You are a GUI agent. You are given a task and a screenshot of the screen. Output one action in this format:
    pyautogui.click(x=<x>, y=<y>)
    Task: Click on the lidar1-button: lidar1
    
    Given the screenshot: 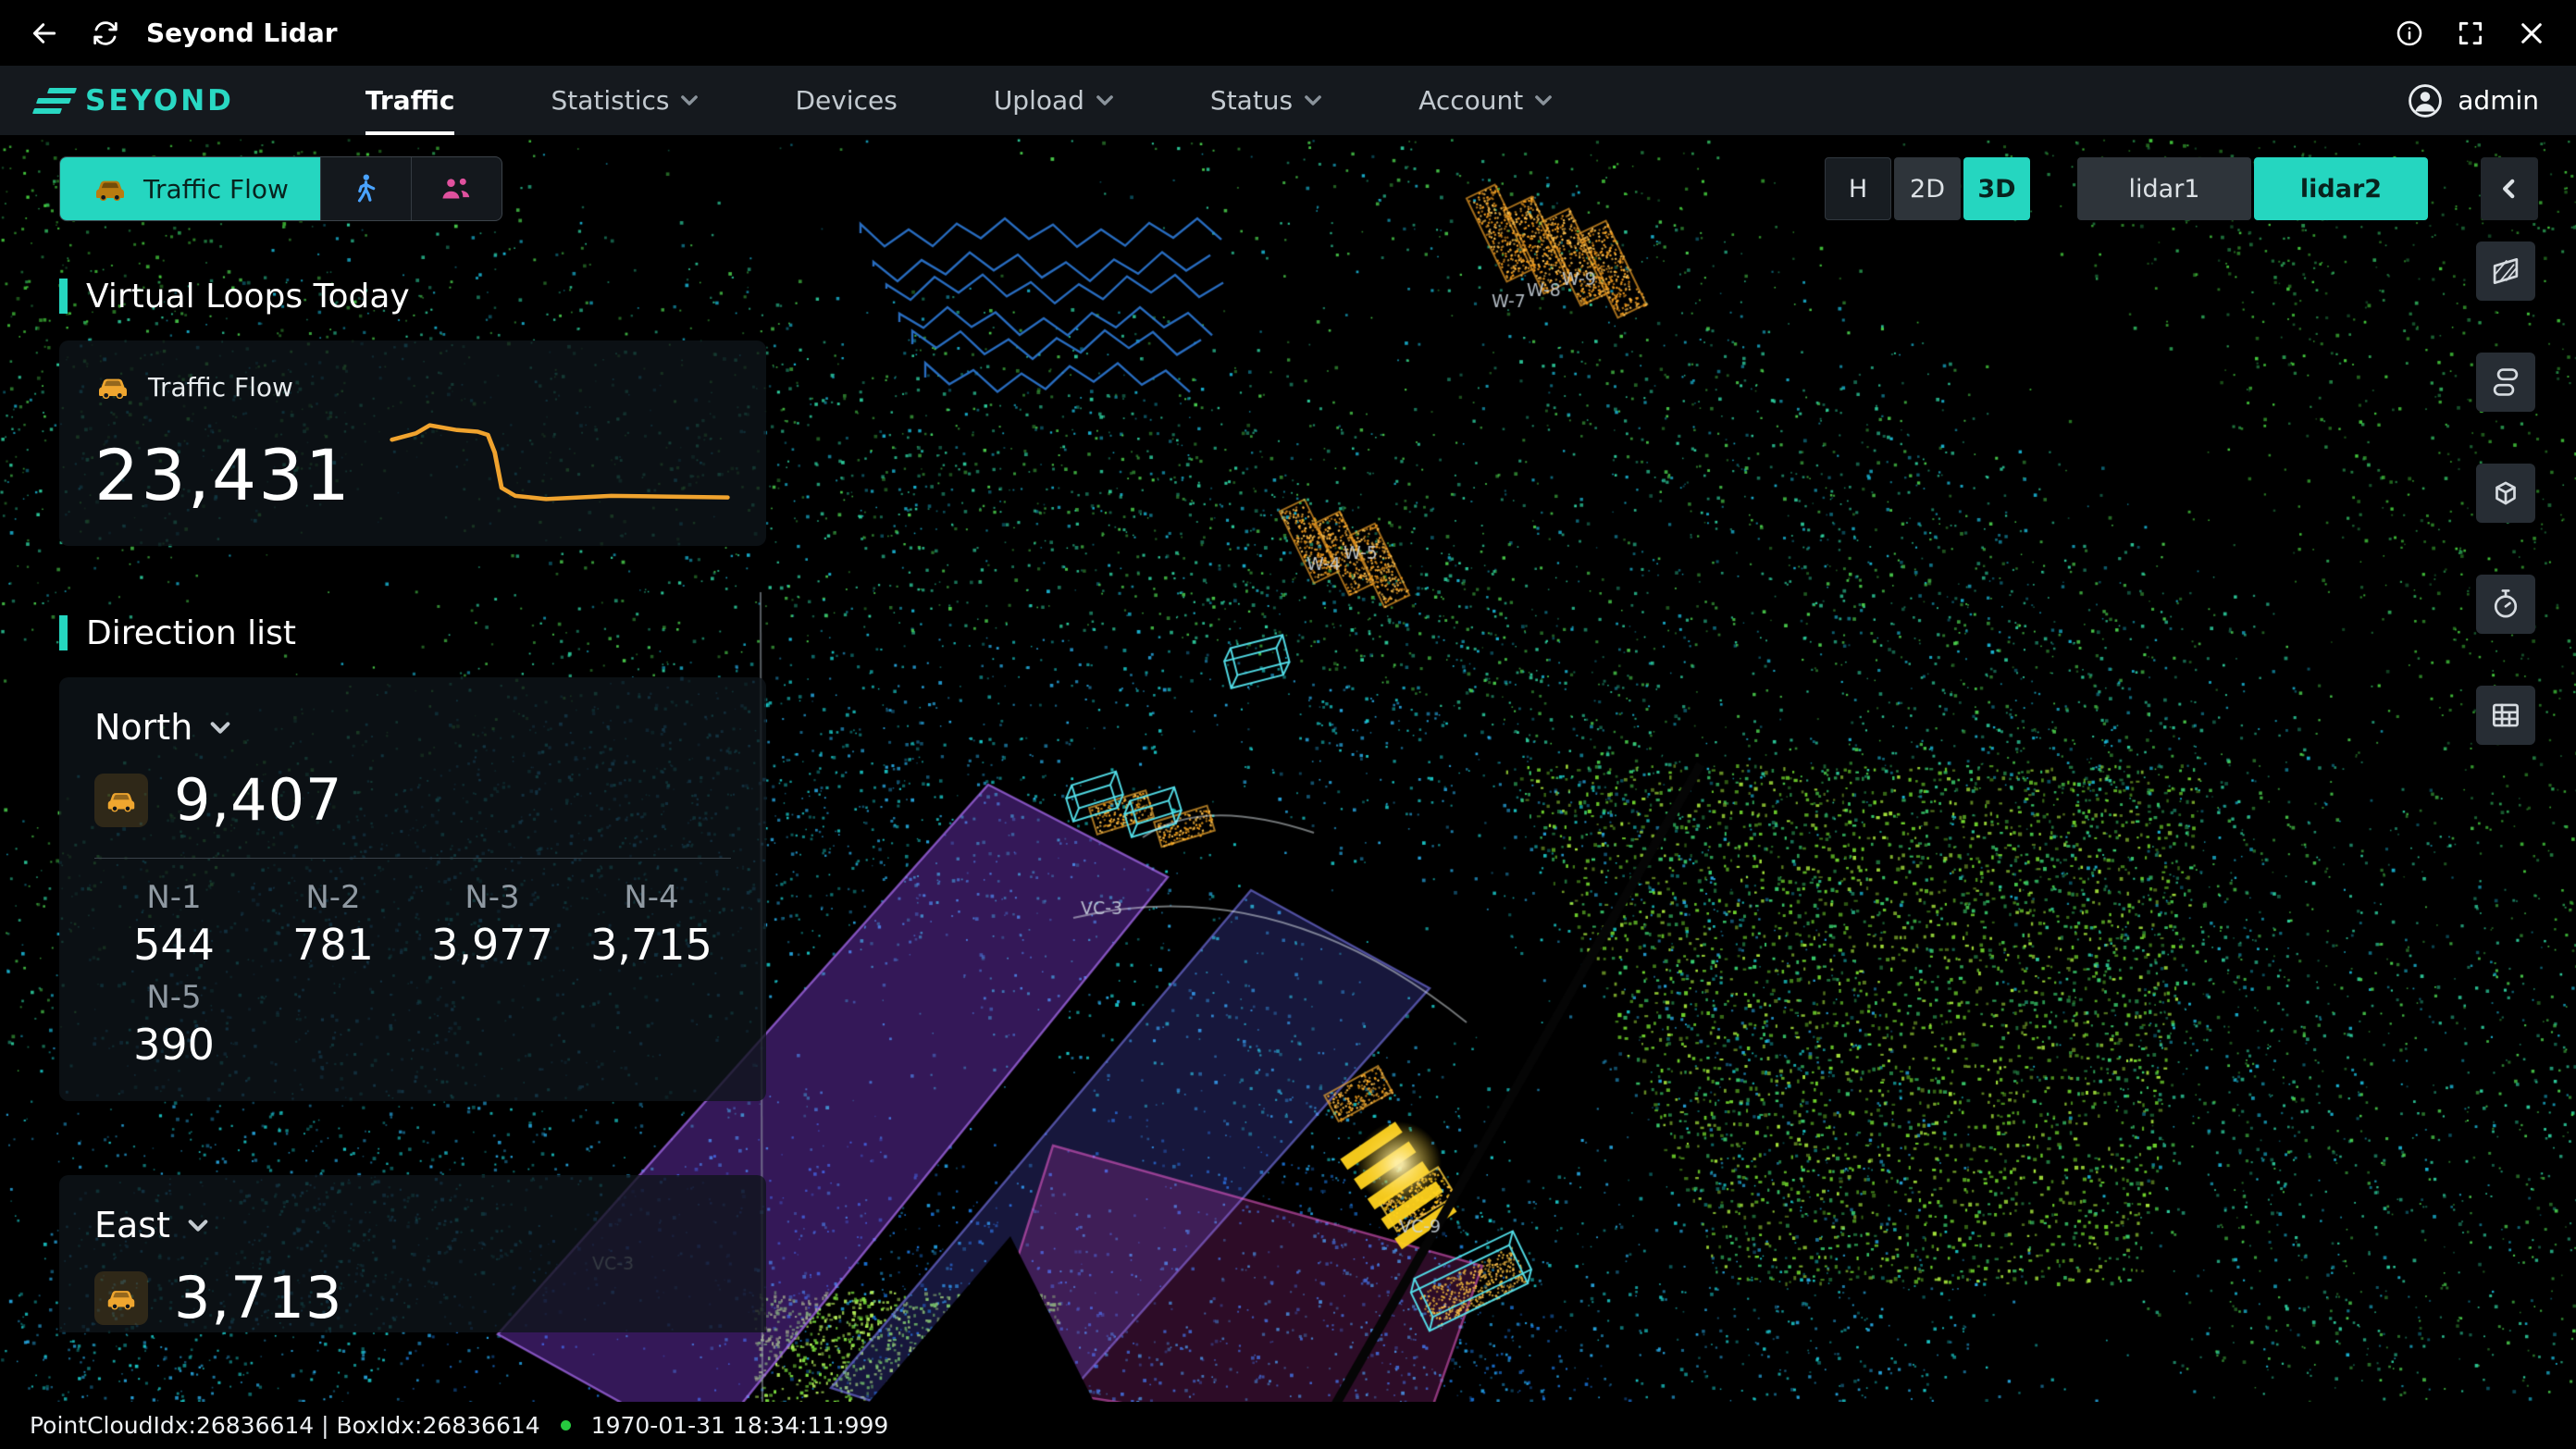 What is the action you would take?
    pyautogui.click(x=2164, y=188)
    